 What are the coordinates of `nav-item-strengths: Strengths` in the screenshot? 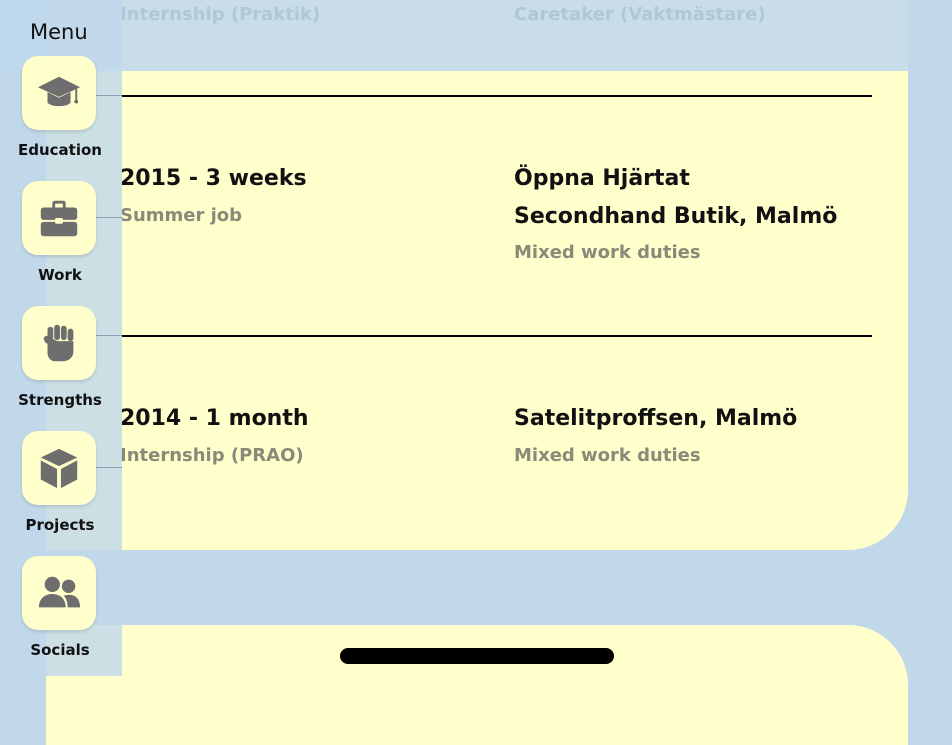 It's located at (60, 361).